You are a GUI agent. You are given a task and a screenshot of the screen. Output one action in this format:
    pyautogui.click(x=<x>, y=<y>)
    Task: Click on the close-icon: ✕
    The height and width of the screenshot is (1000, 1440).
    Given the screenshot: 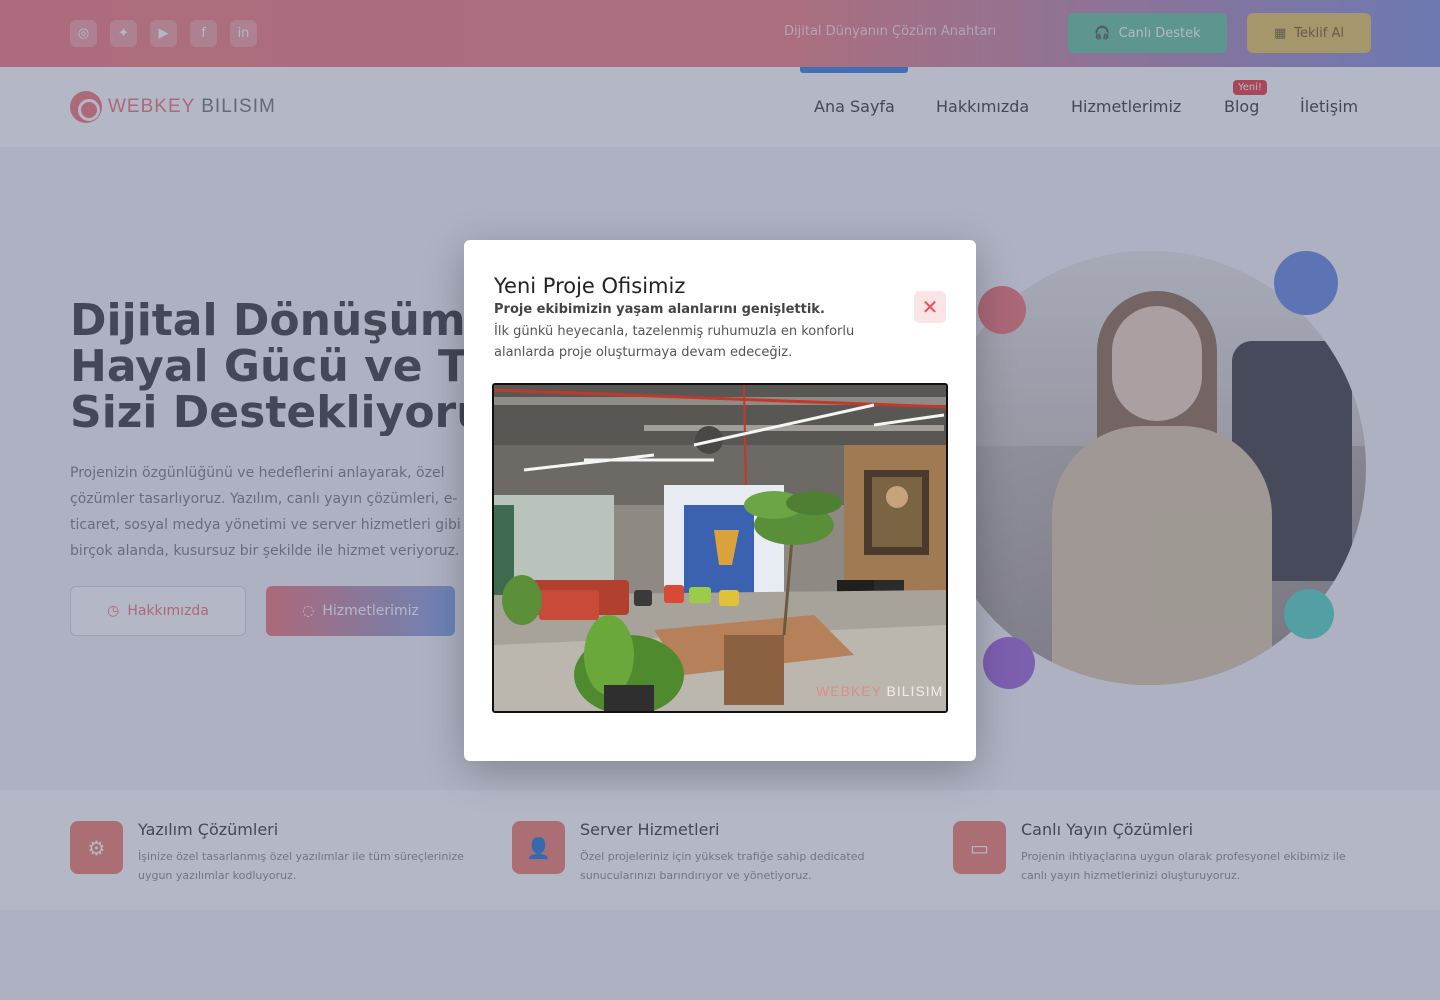 What is the action you would take?
    pyautogui.click(x=930, y=307)
    